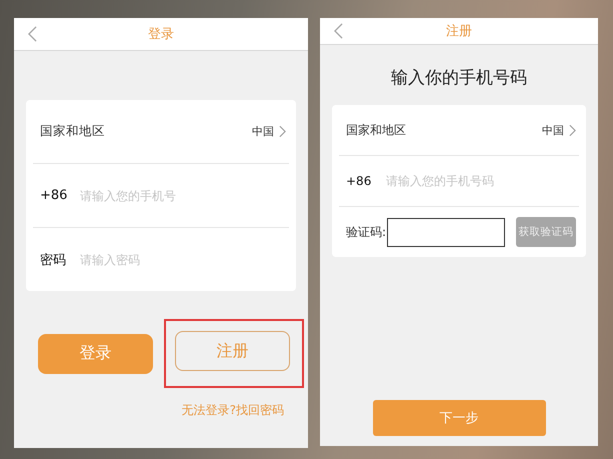 The width and height of the screenshot is (613, 459). I want to click on field-label: 密码, so click(53, 260).